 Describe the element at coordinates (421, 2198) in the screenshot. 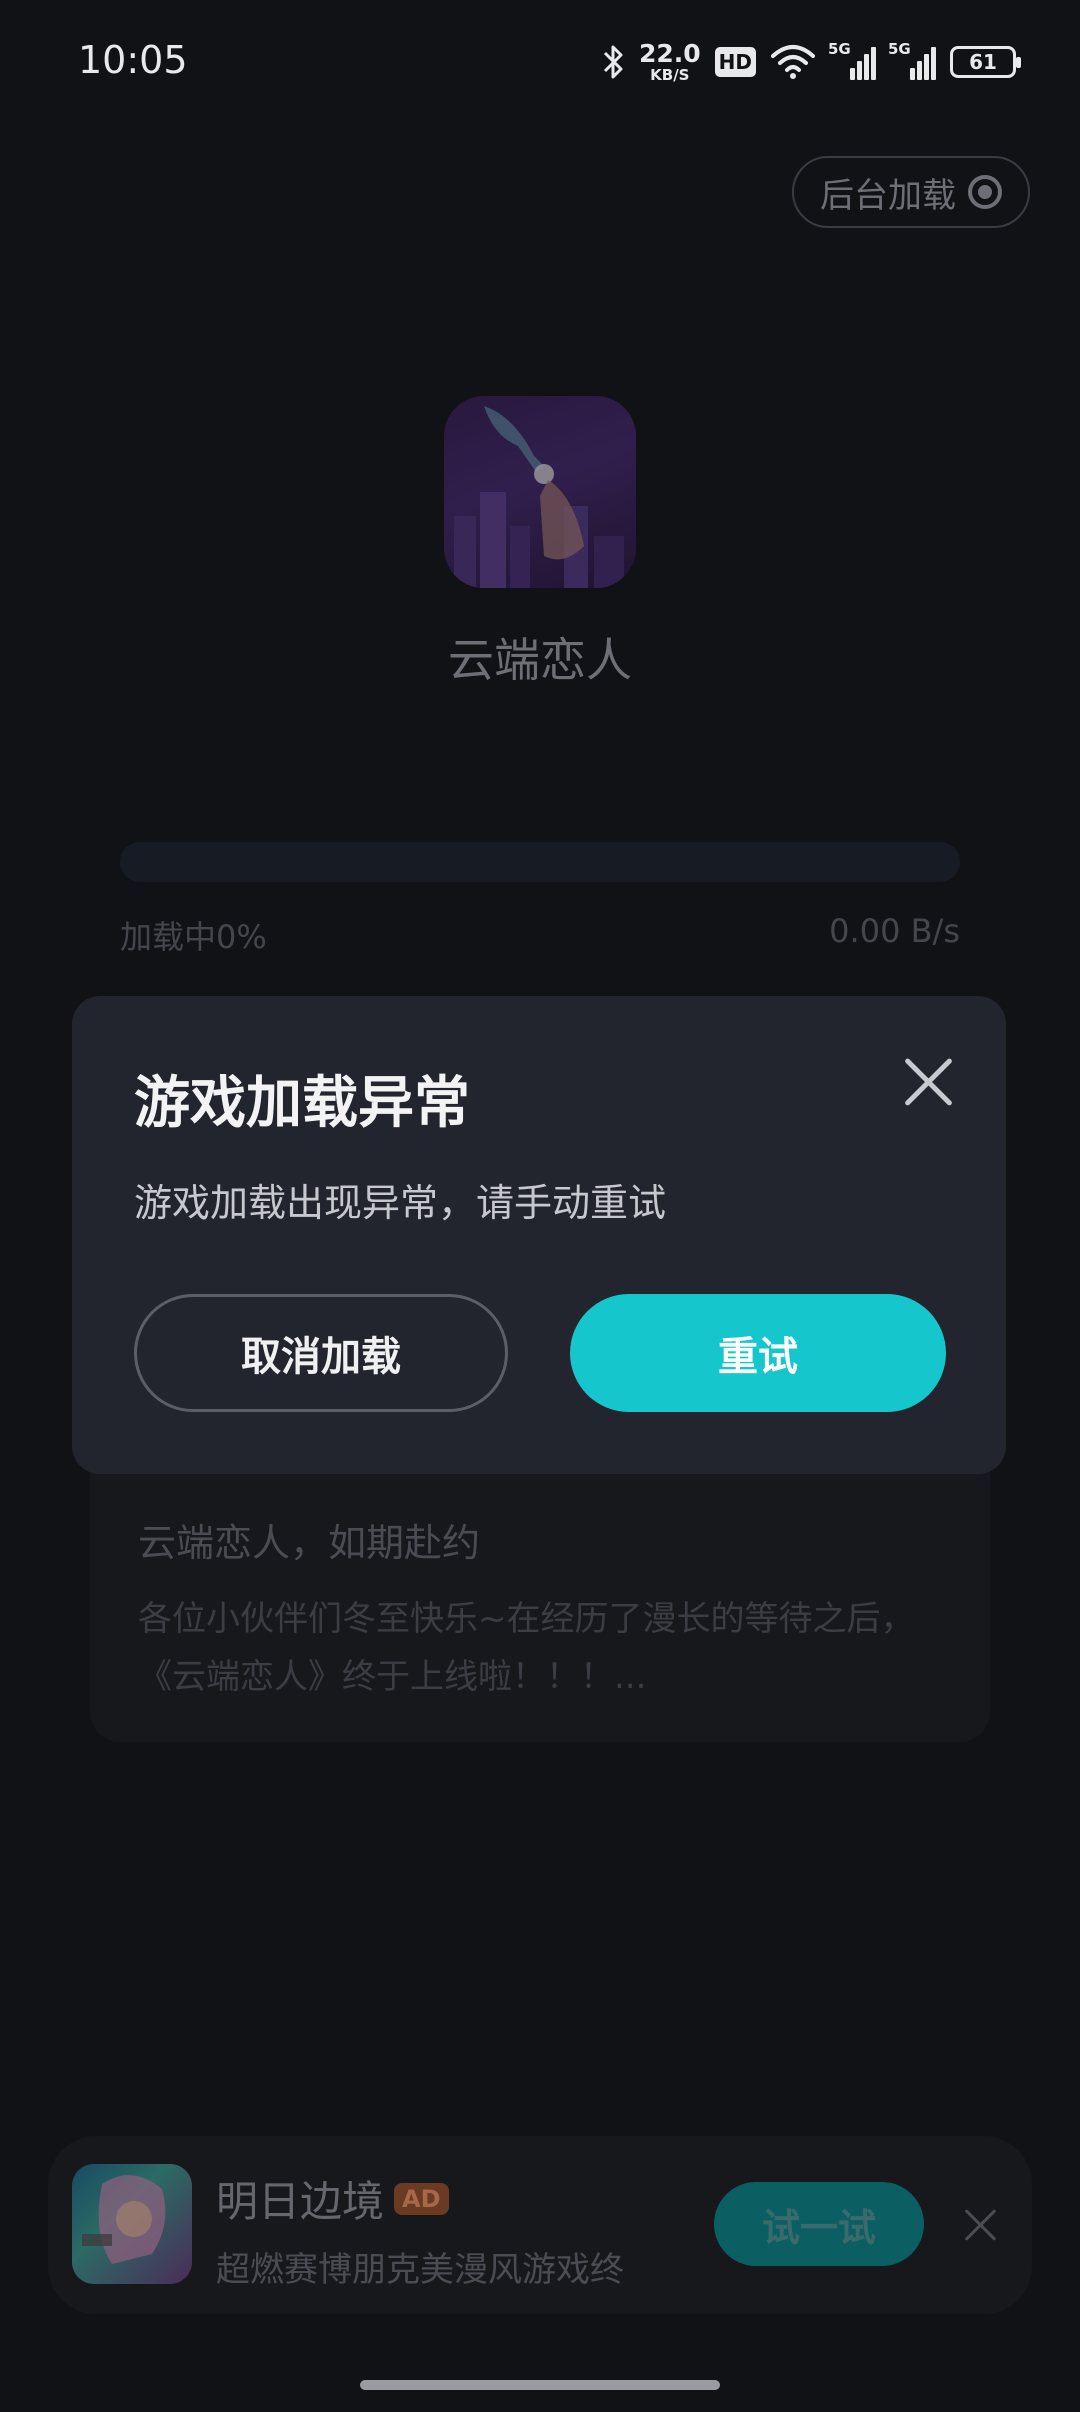

I see `ad-badge: AD` at that location.